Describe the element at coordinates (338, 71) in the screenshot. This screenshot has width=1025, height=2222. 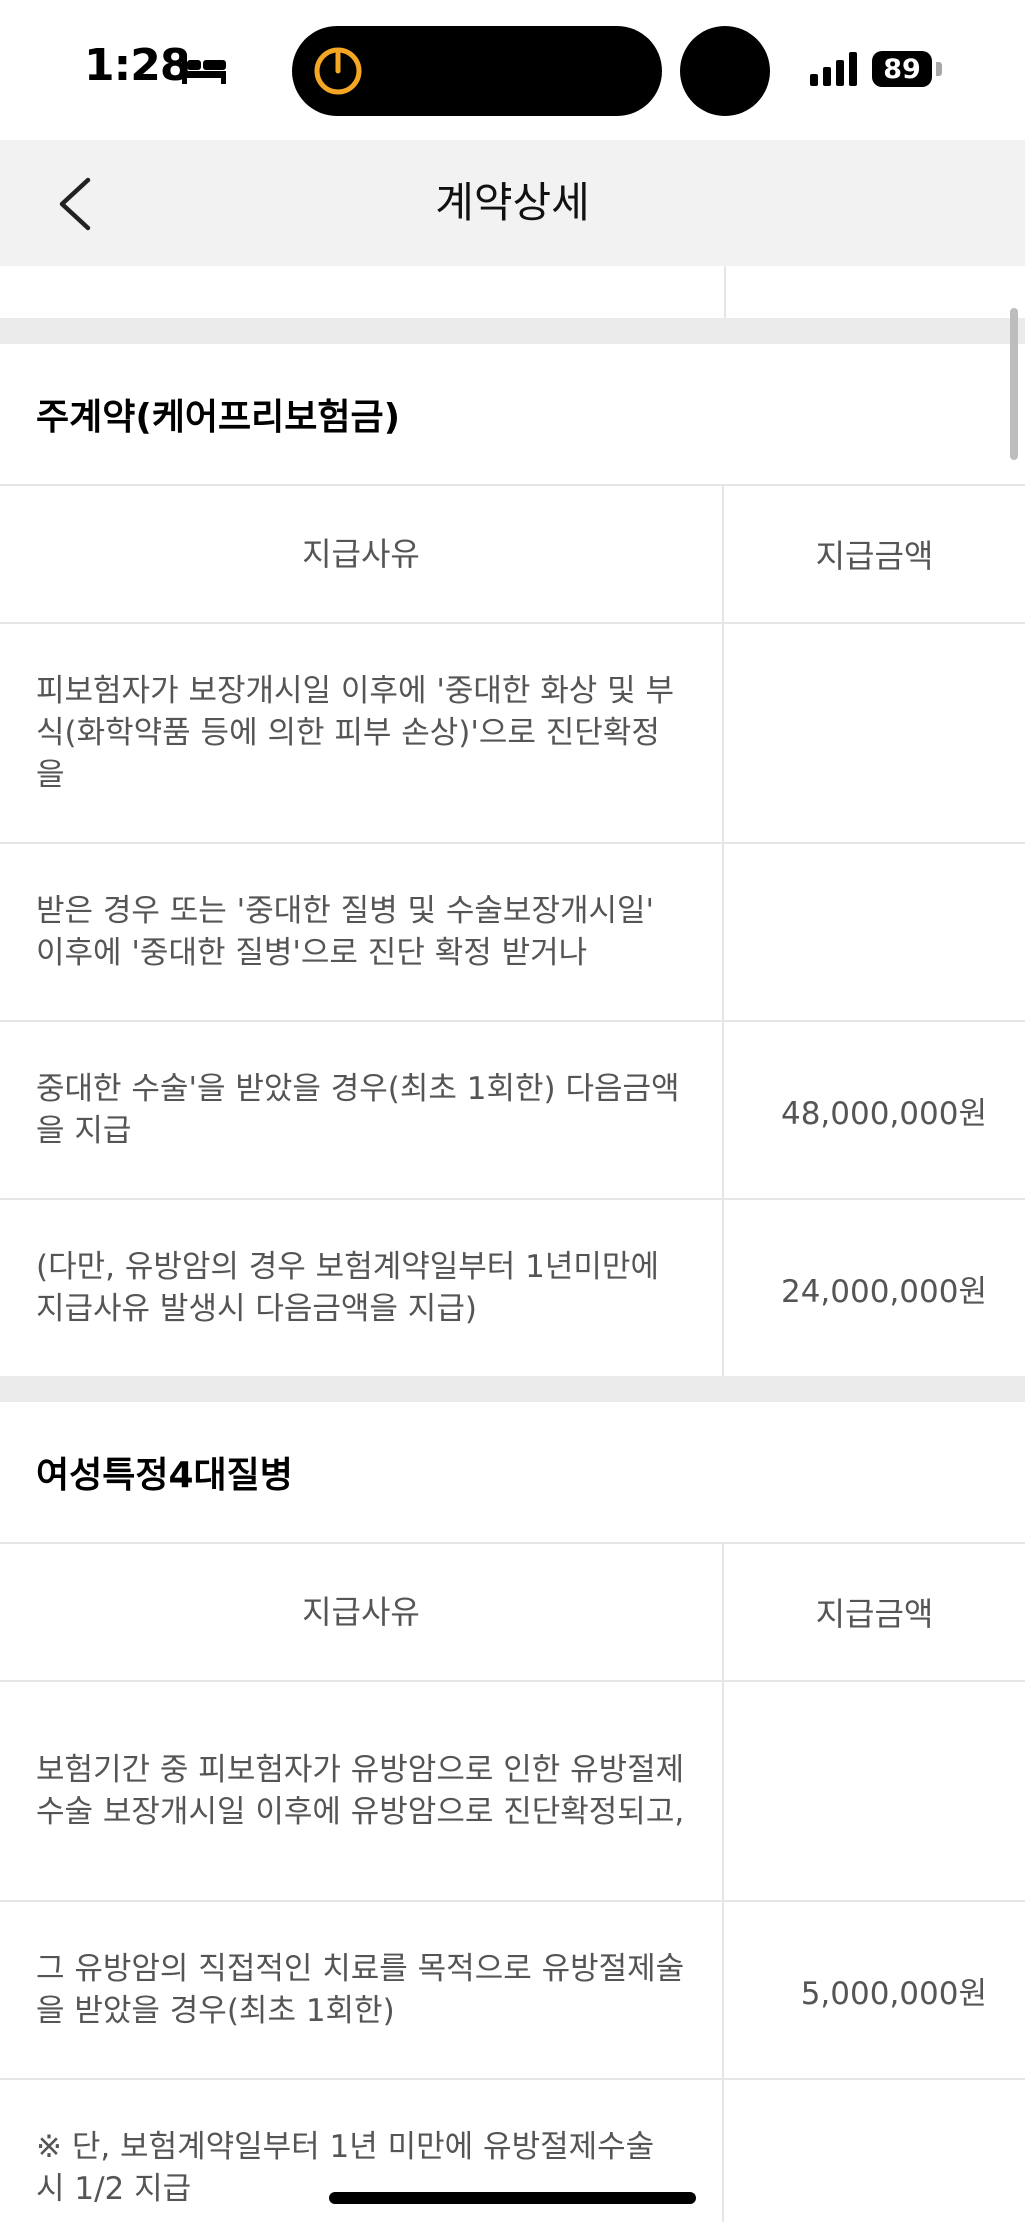
I see `timer-icon` at that location.